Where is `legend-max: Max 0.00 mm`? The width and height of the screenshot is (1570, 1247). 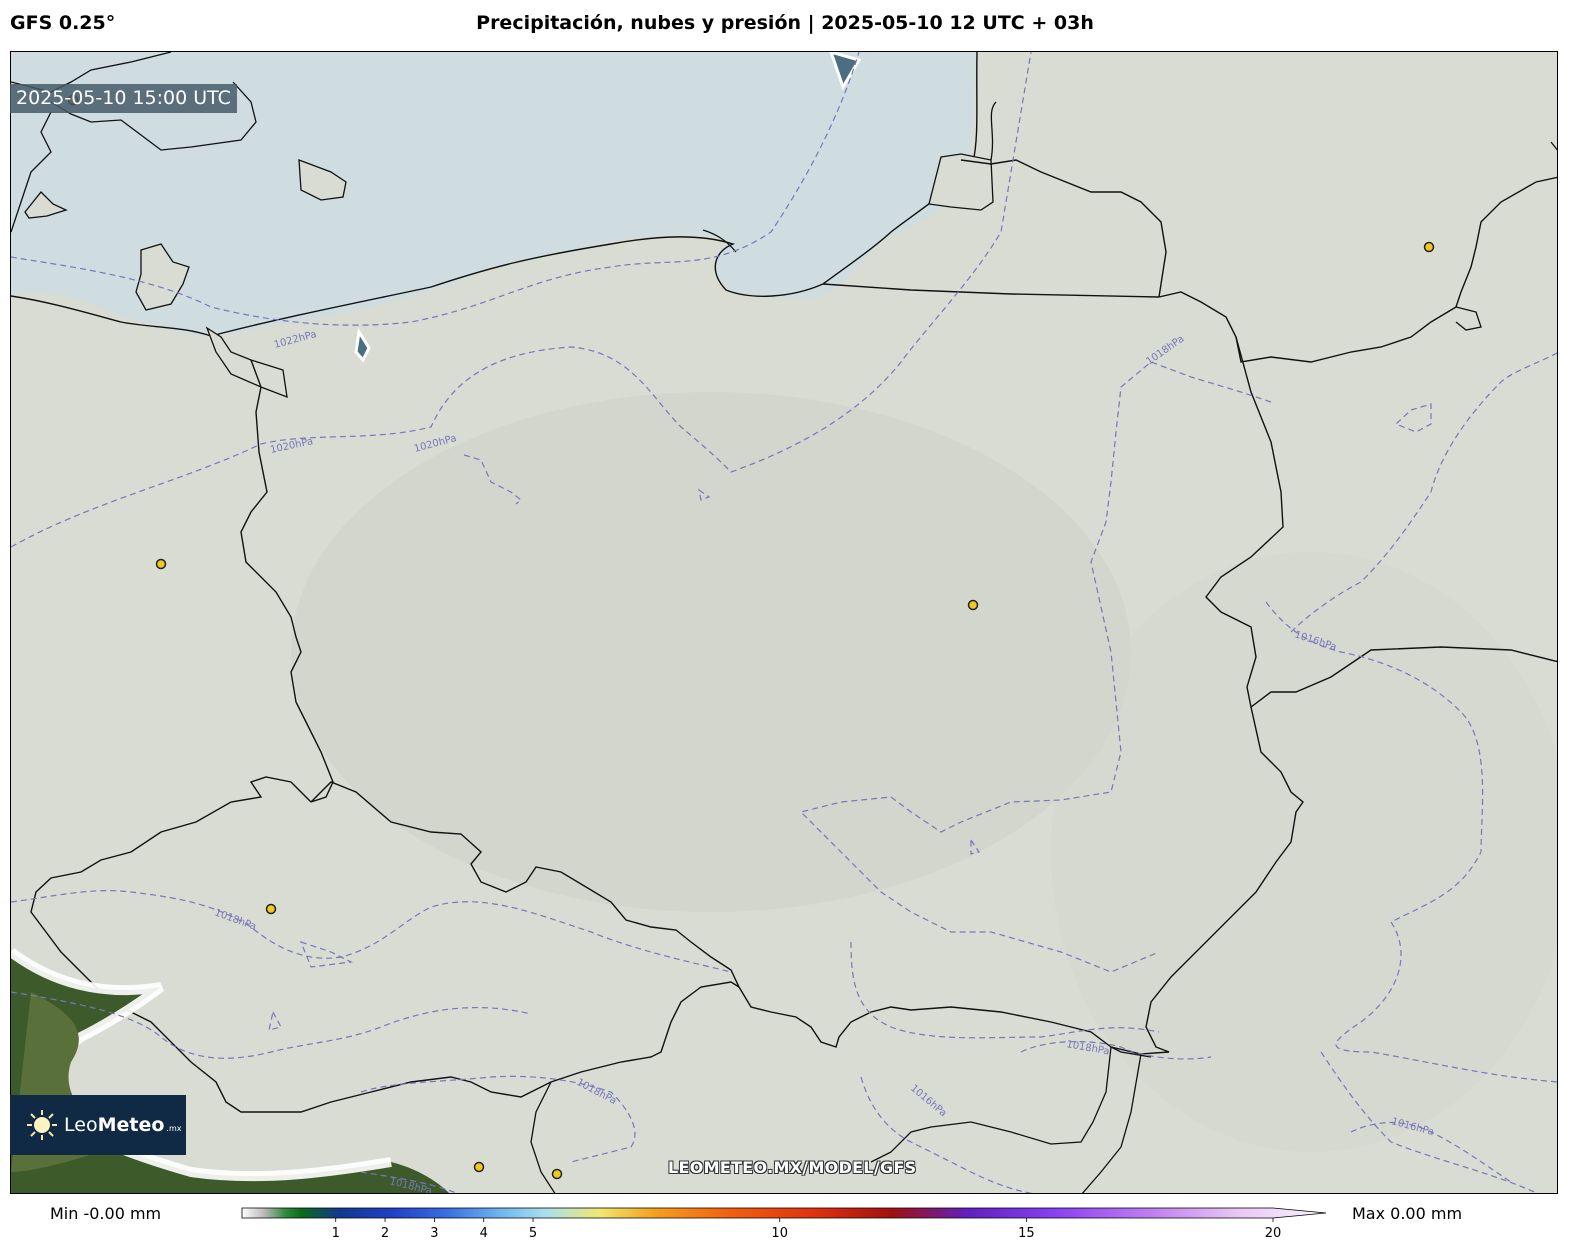 legend-max: Max 0.00 mm is located at coordinates (1407, 1213).